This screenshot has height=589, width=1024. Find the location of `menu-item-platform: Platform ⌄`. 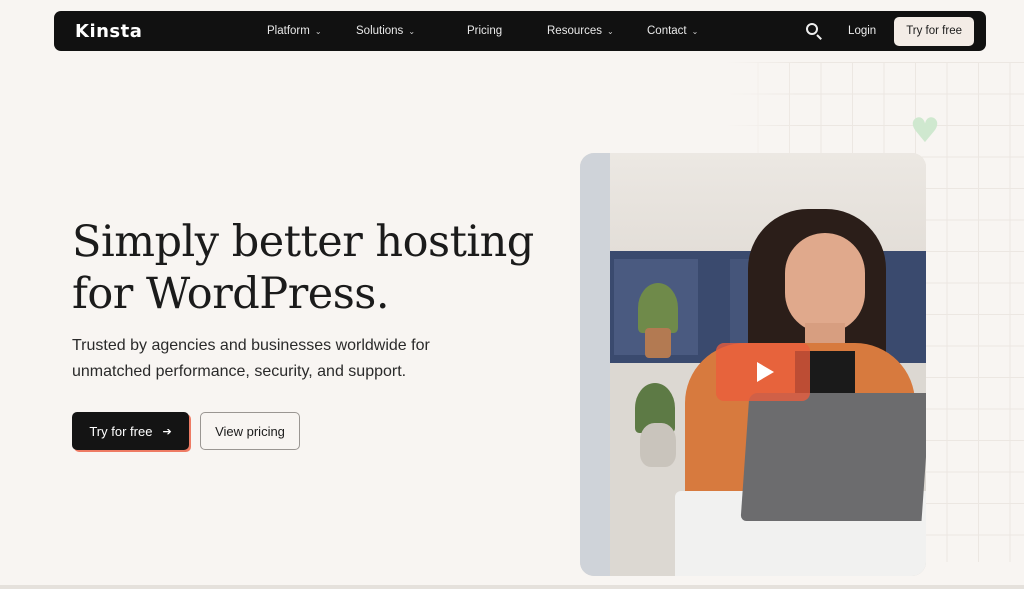

menu-item-platform: Platform ⌄ is located at coordinates (311, 31).